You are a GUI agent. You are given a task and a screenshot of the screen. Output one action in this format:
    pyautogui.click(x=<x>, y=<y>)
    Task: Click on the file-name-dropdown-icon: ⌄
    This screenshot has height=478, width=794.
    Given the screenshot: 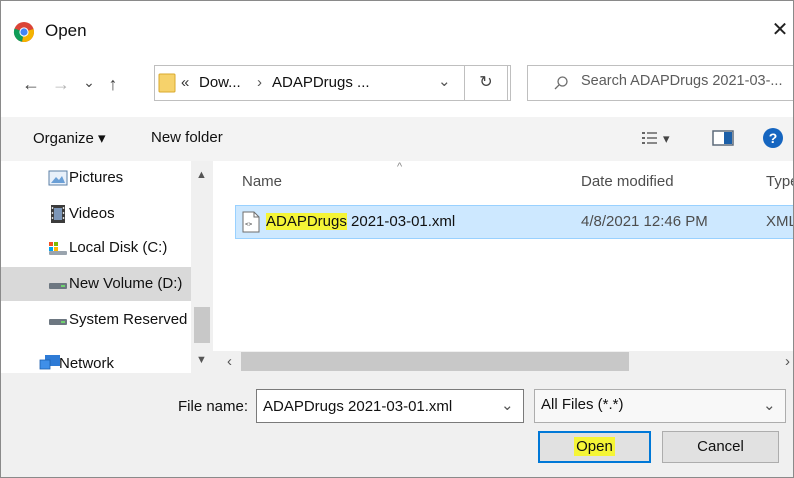 What is the action you would take?
    pyautogui.click(x=507, y=405)
    